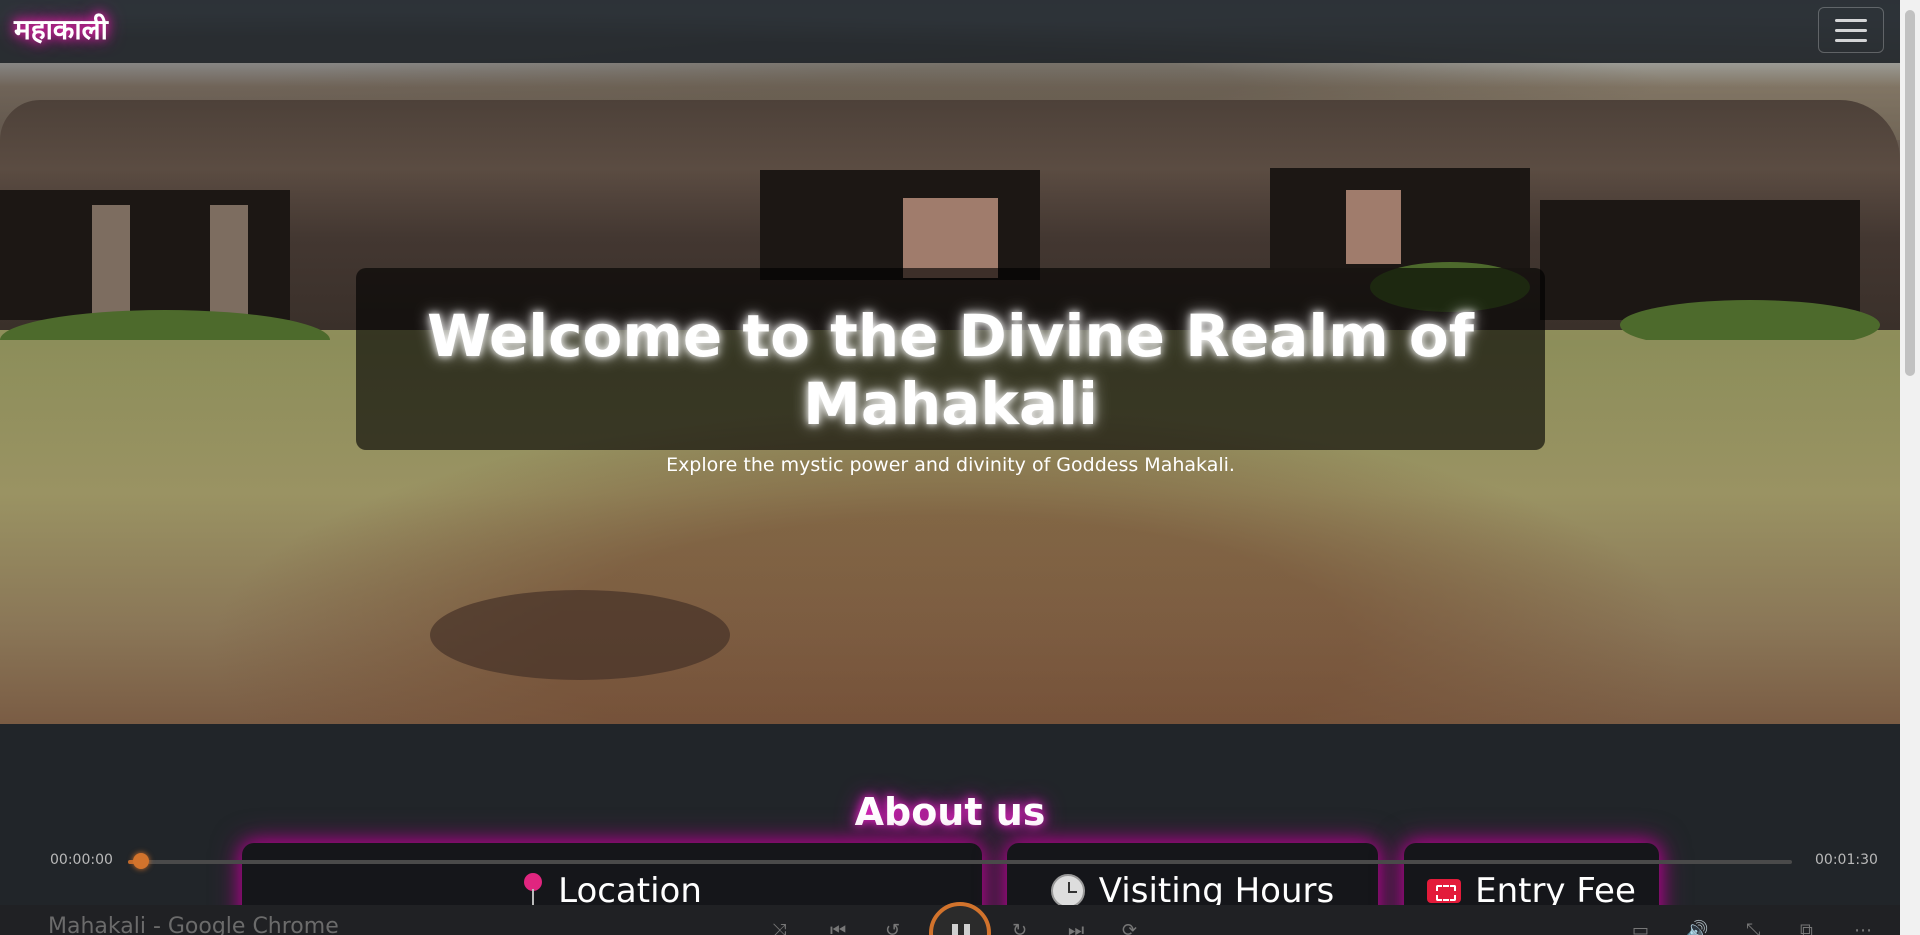  I want to click on screen-icon: ▭, so click(1640, 927).